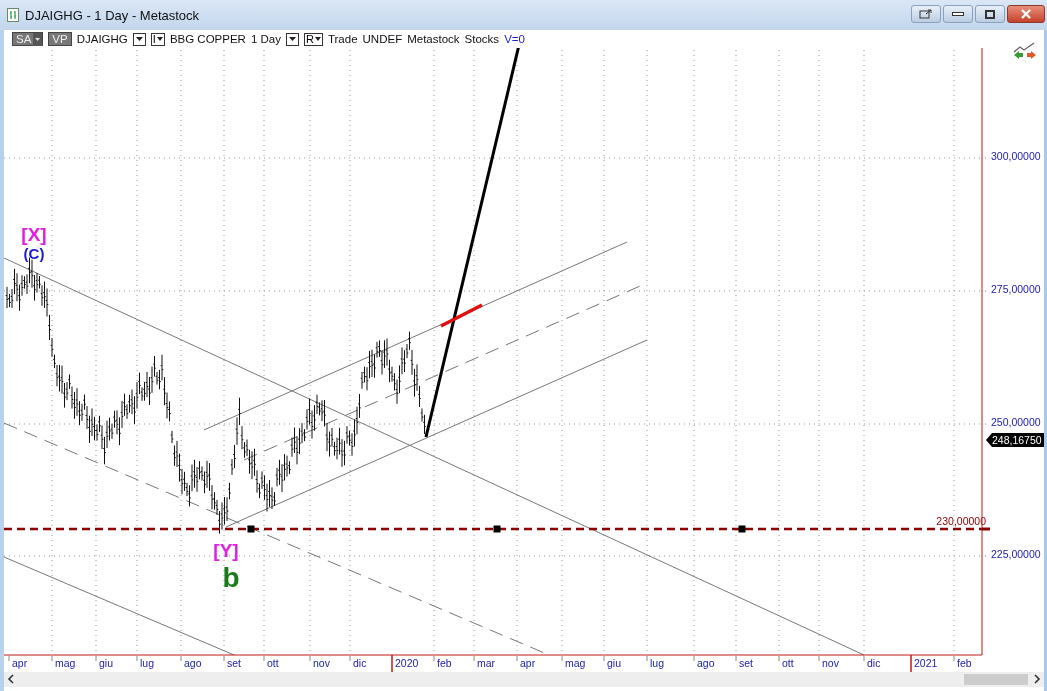 The height and width of the screenshot is (691, 1047). What do you see at coordinates (924, 663) in the screenshot?
I see `x-axis-label: 2021` at bounding box center [924, 663].